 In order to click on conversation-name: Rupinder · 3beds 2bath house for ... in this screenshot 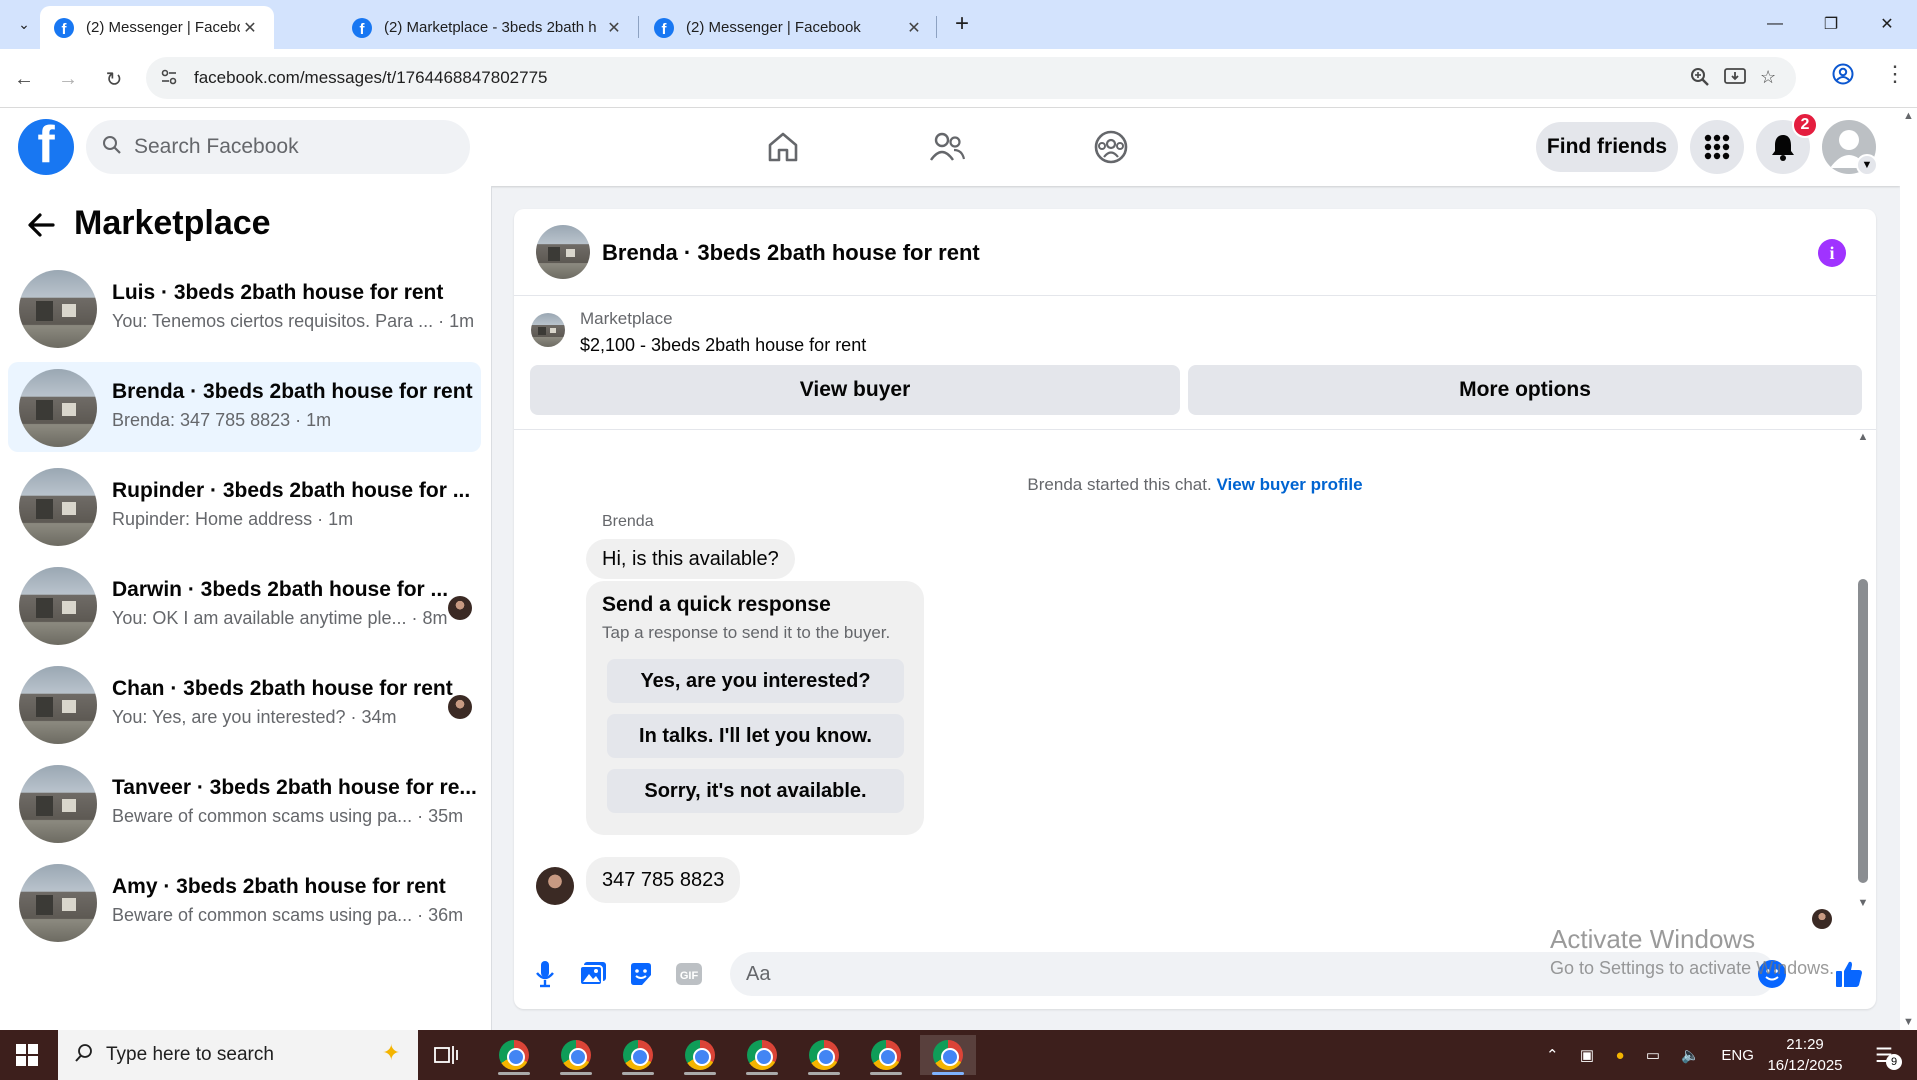, I will do `click(291, 490)`.